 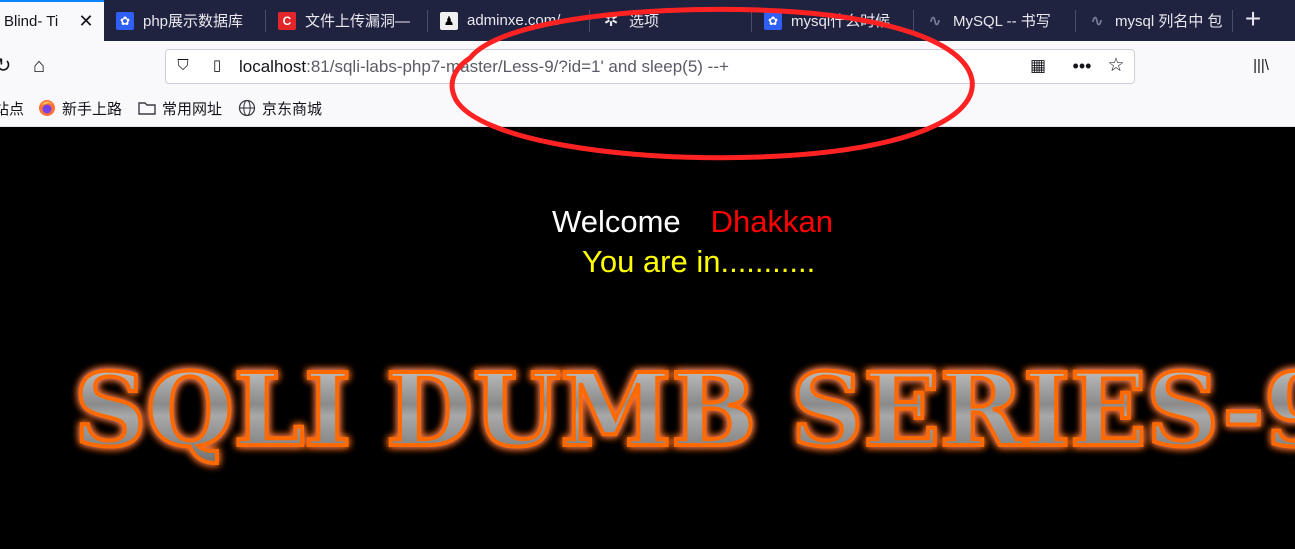 What do you see at coordinates (192, 109) in the screenshot?
I see `bookmark-label: 常用网址` at bounding box center [192, 109].